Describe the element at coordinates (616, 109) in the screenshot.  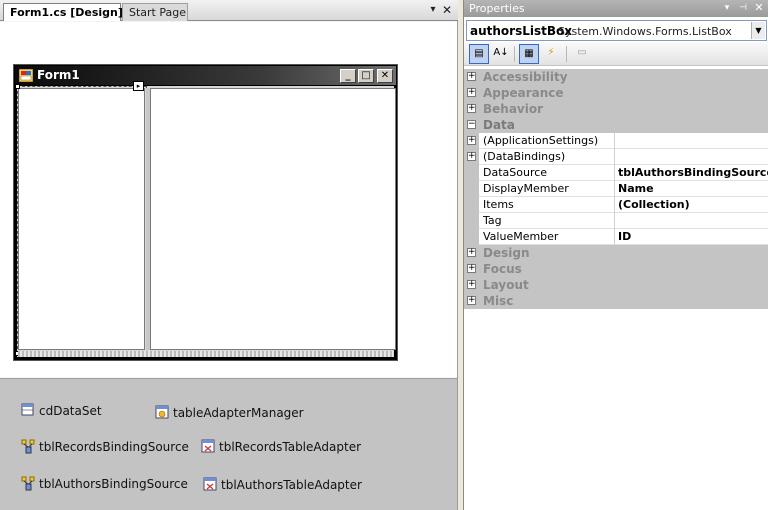
I see `category-behavior: + Behavior` at that location.